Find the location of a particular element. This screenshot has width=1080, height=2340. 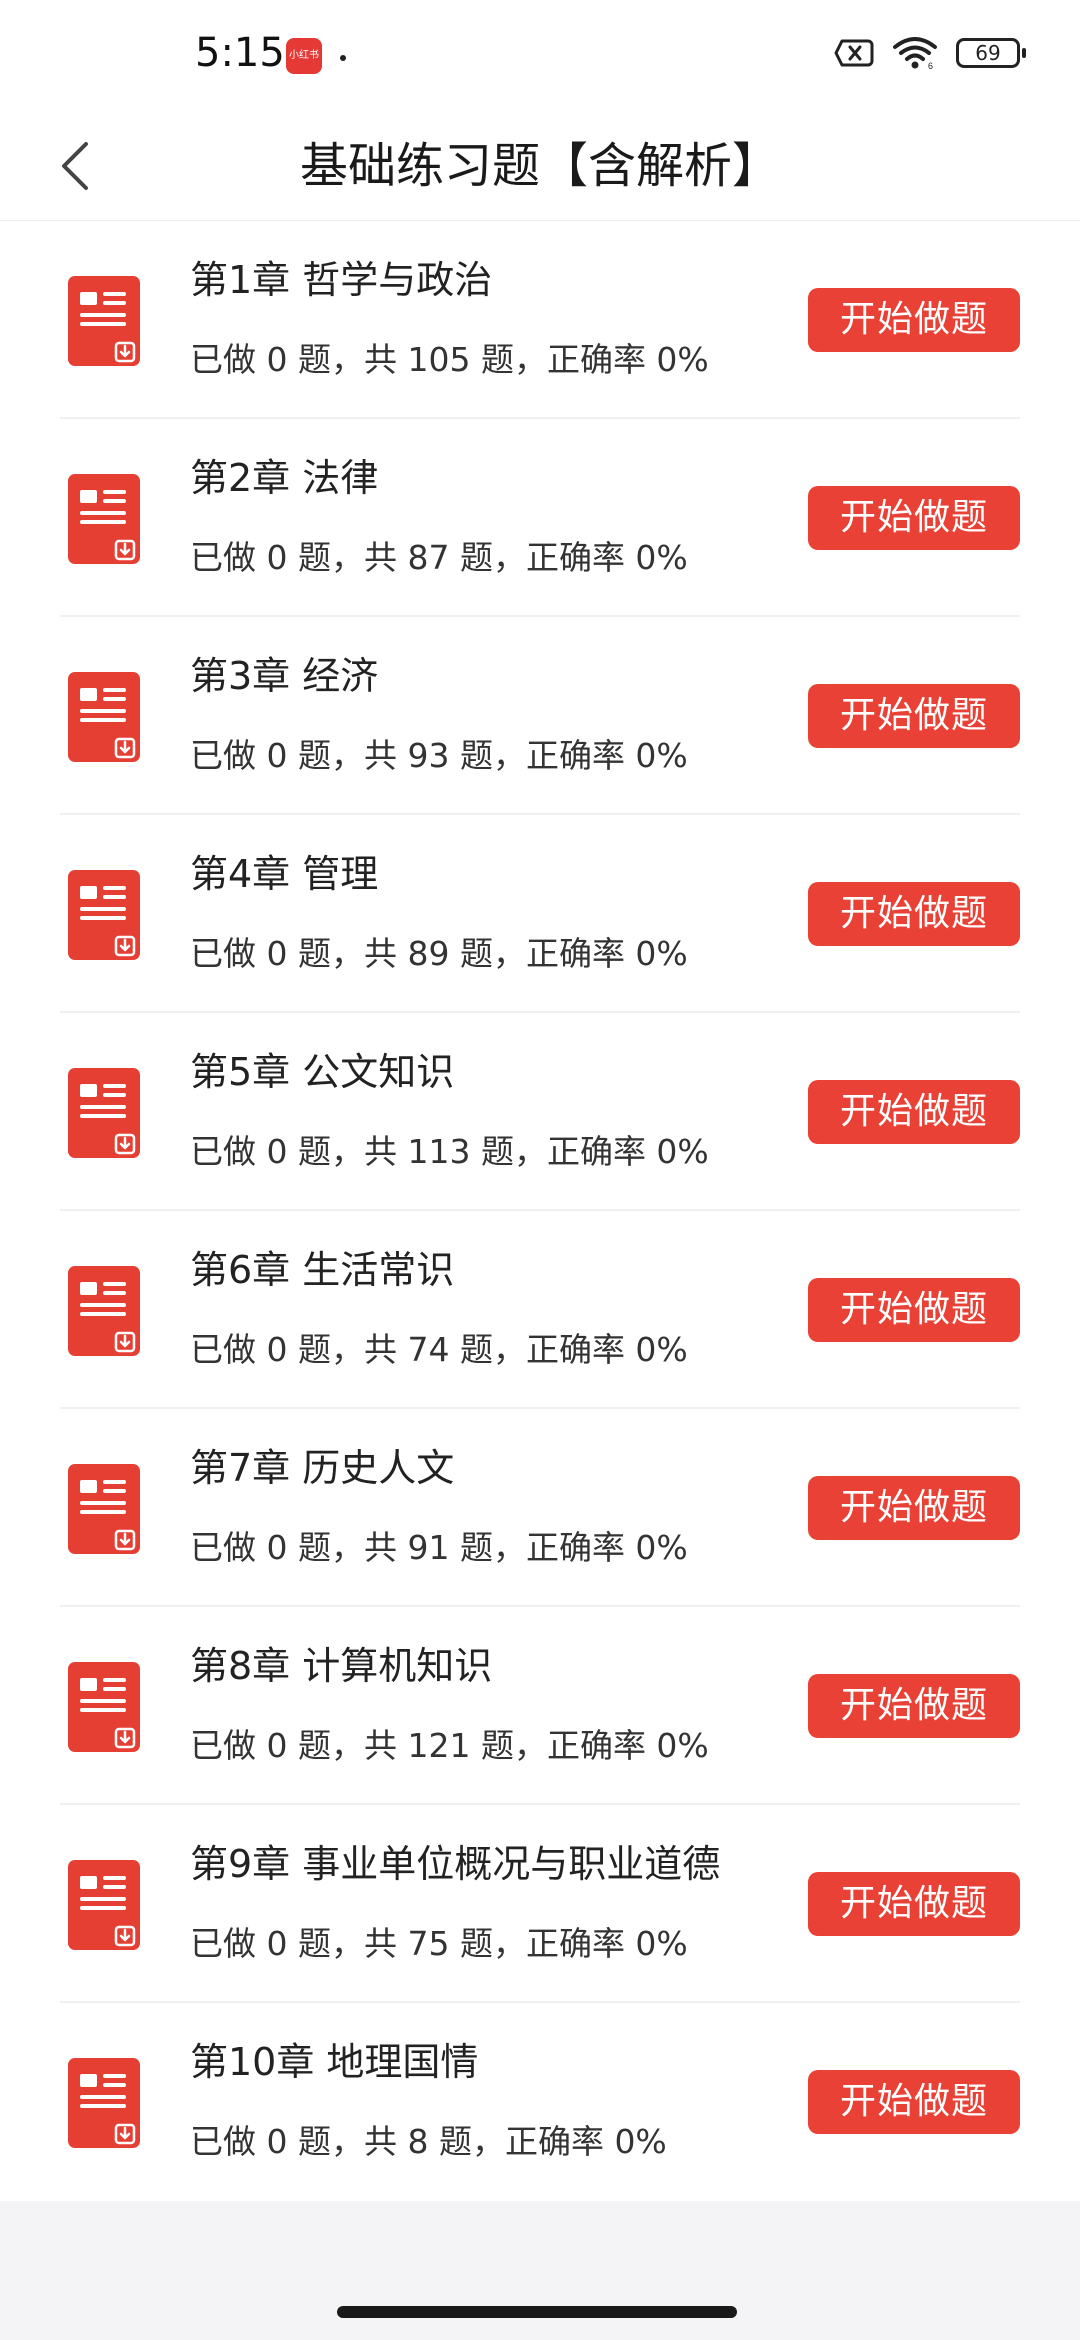

wifi-icon: 6 is located at coordinates (915, 53).